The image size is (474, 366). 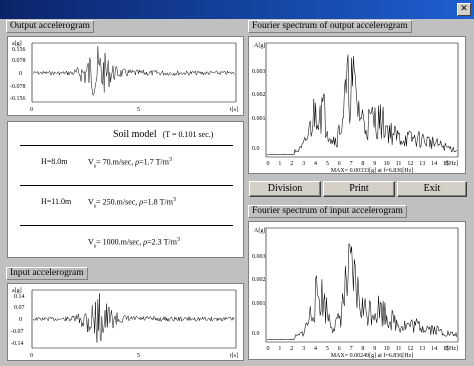 What do you see at coordinates (19, 61) in the screenshot?
I see `y-tick-label: 0.078` at bounding box center [19, 61].